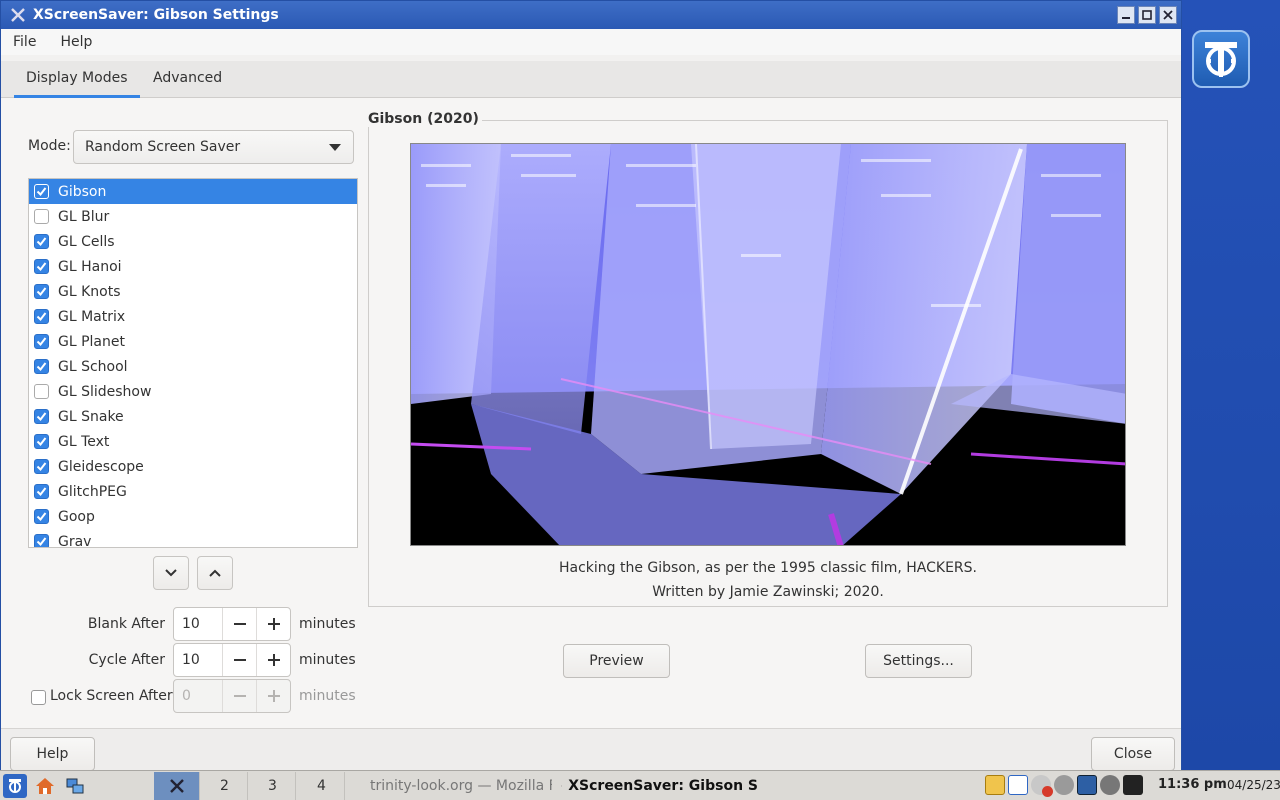  Describe the element at coordinates (198, 624) in the screenshot. I see `blank-after-value: 10` at that location.